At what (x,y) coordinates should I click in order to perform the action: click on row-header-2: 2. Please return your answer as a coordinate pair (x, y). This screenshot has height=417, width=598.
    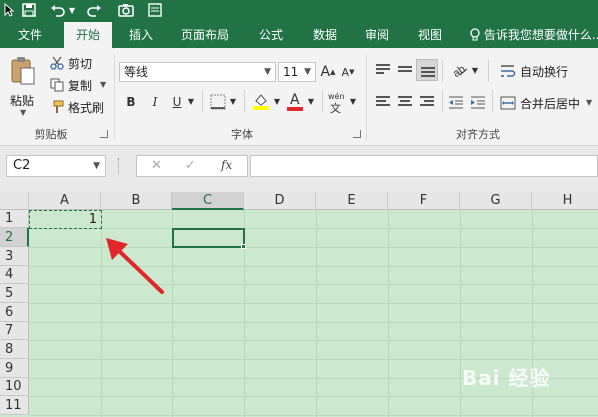
    Looking at the image, I should click on (14, 237).